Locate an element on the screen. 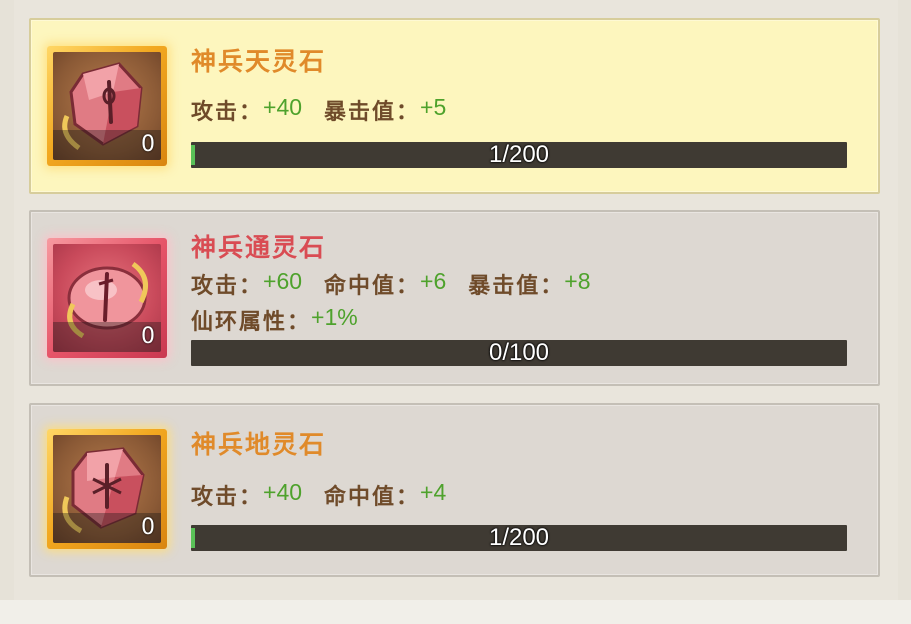 The image size is (911, 624). progress-text: 0/100 is located at coordinates (519, 352).